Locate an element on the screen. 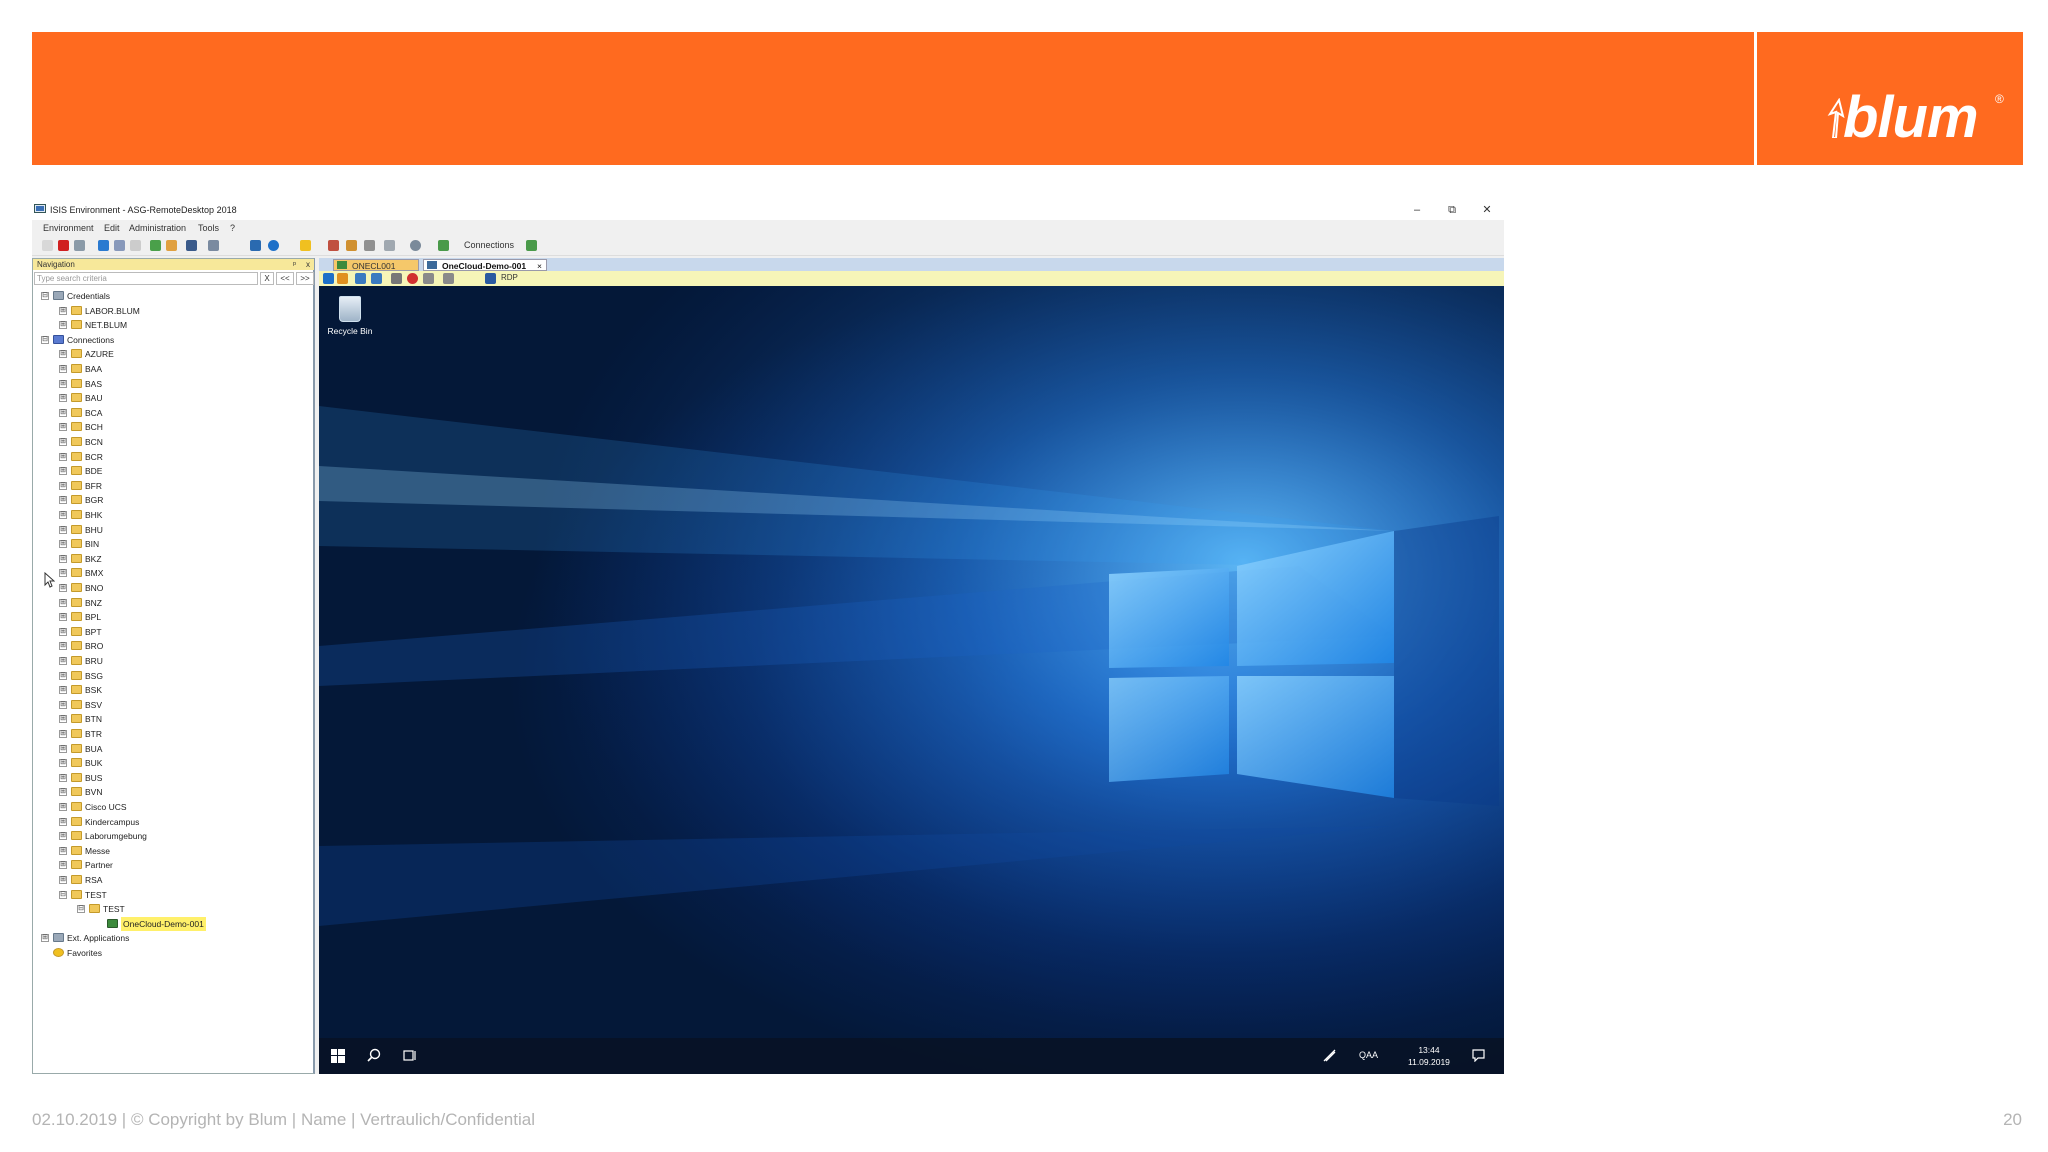  close-button: ✕ is located at coordinates (1487, 210).